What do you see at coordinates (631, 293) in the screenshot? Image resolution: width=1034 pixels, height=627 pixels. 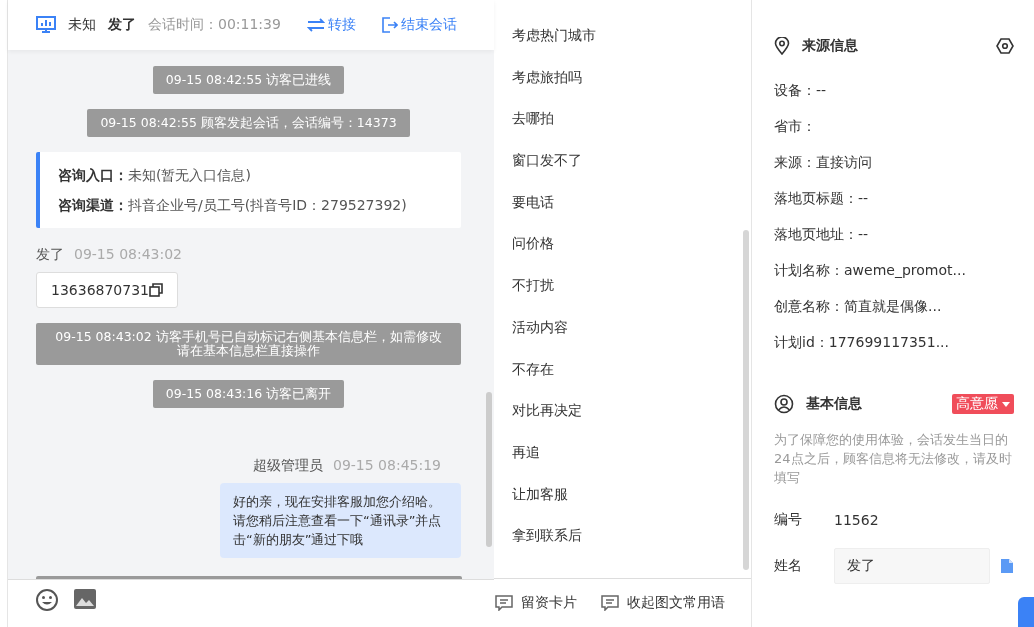 I see `phrase-item: 不打扰` at bounding box center [631, 293].